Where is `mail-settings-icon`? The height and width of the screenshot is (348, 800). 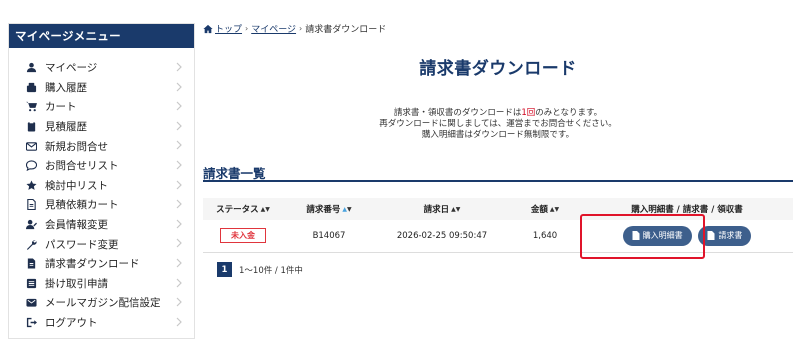
mail-settings-icon is located at coordinates (31, 303).